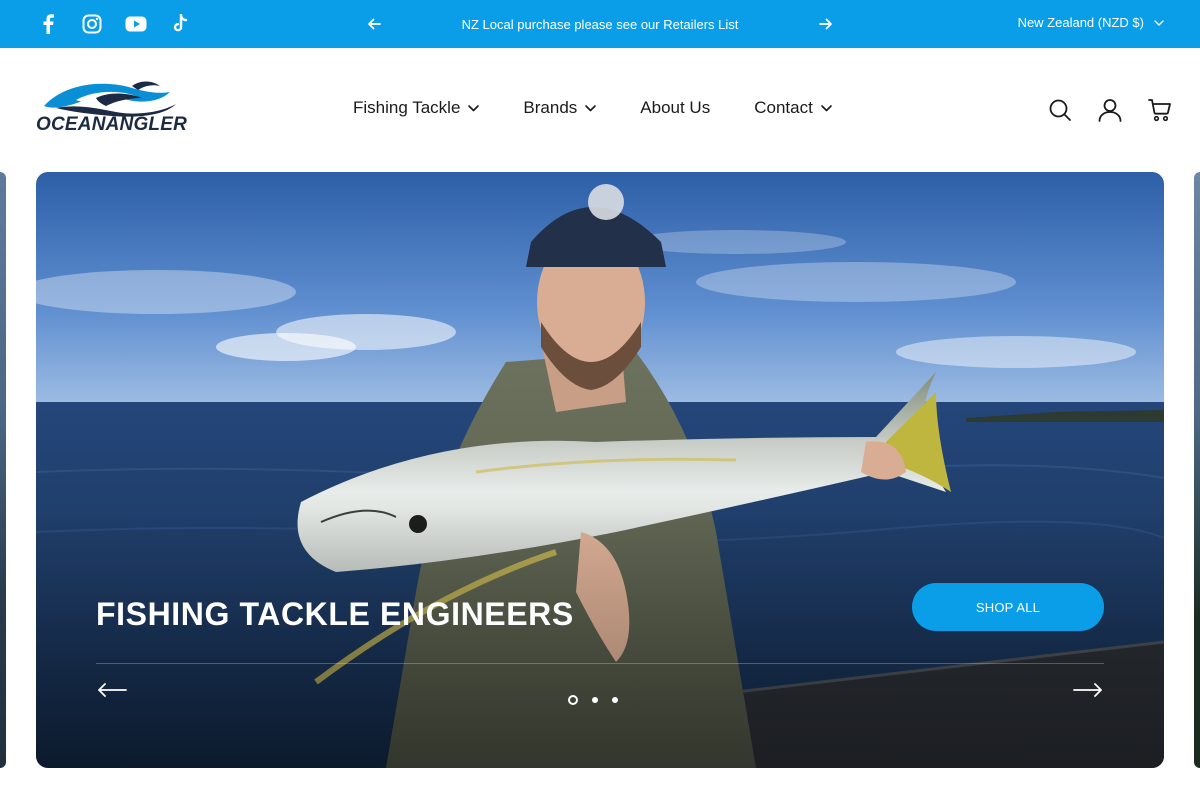 This screenshot has height=800, width=1200. What do you see at coordinates (1080, 22) in the screenshot?
I see `currency-label: New Zealand (NZD $)` at bounding box center [1080, 22].